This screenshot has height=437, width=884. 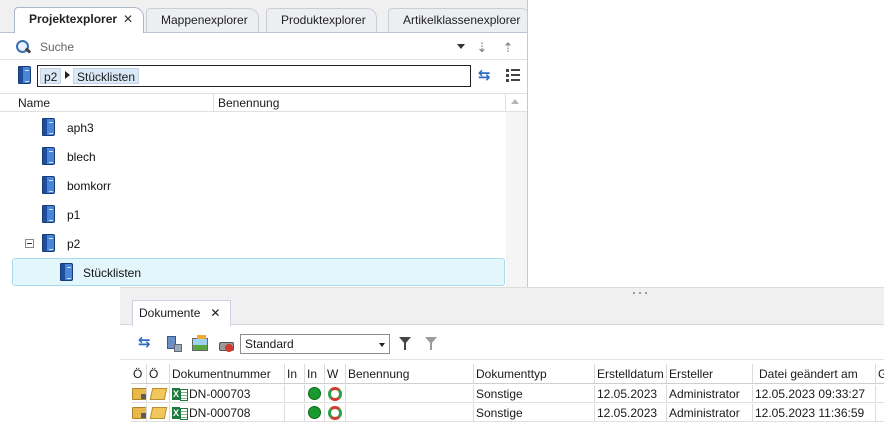 What do you see at coordinates (880, 373) in the screenshot?
I see `column-header: G` at bounding box center [880, 373].